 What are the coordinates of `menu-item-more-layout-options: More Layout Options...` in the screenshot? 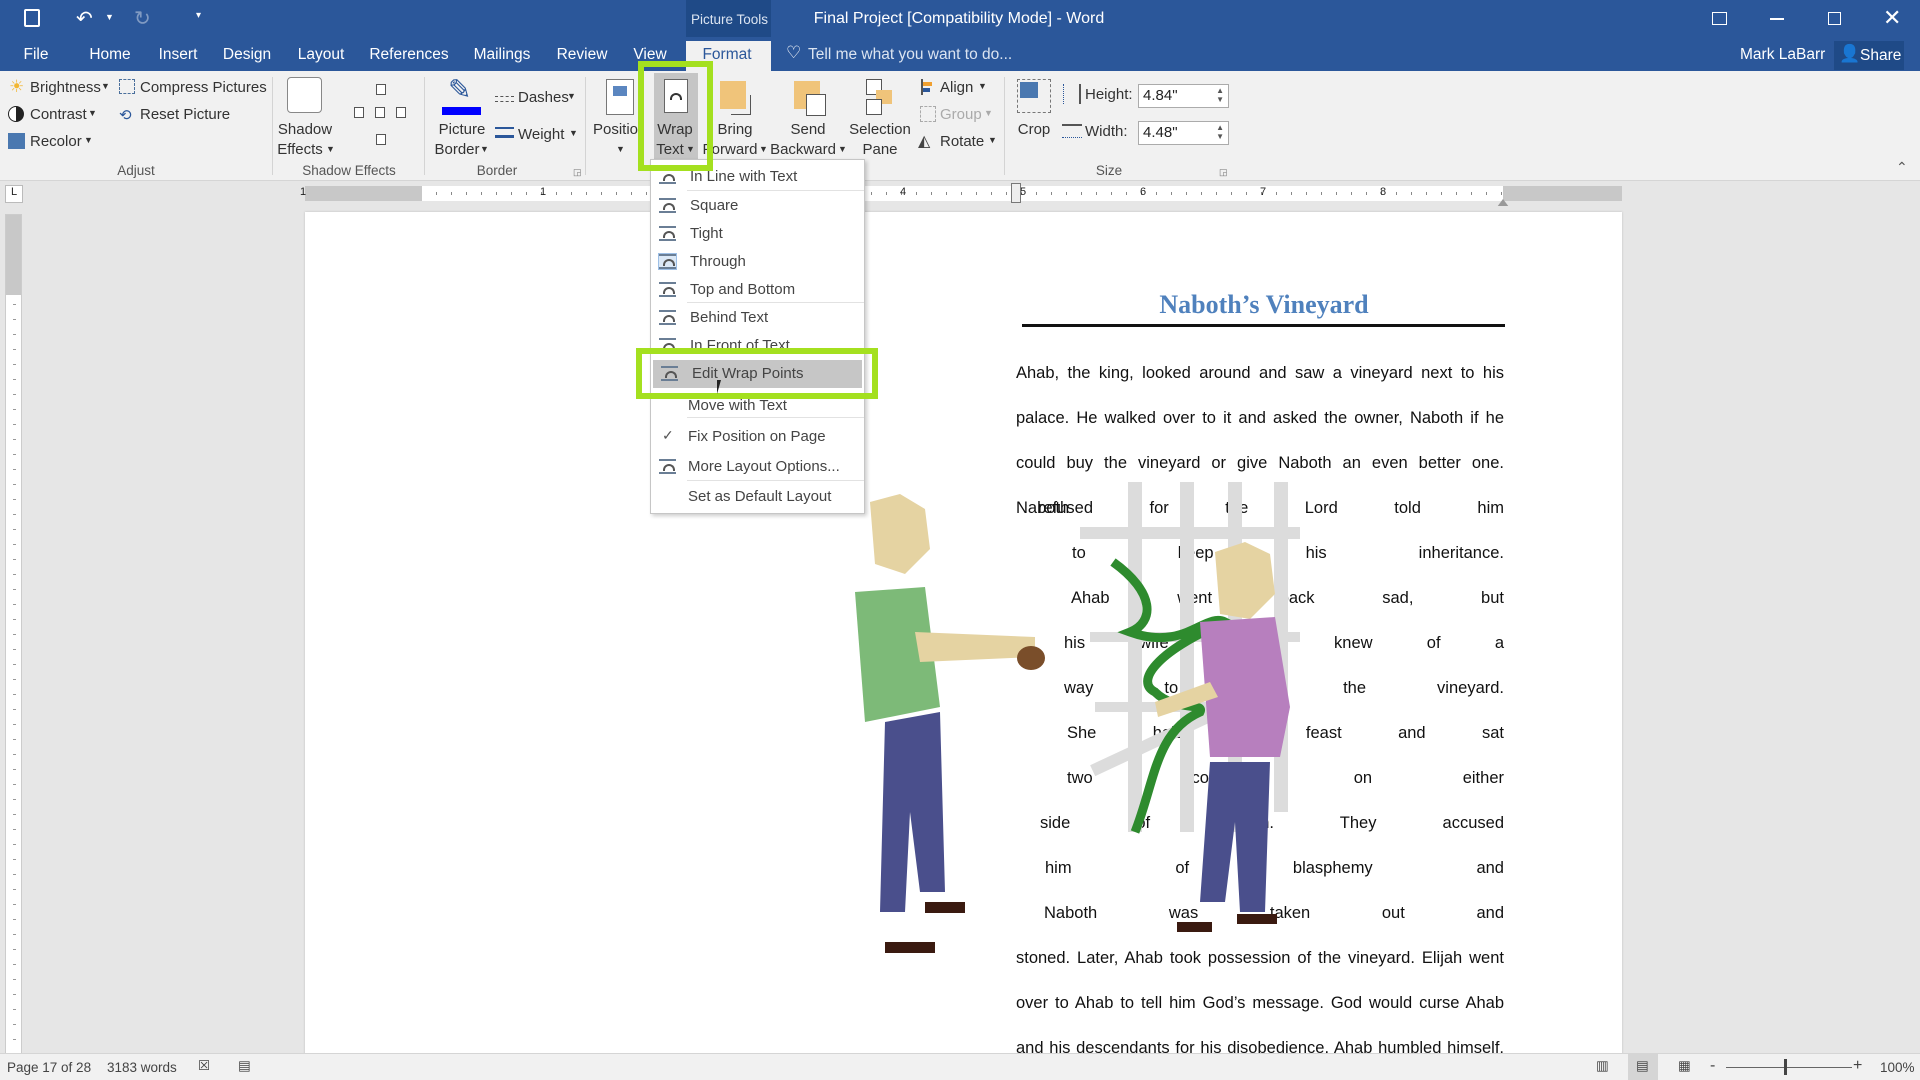 It's located at (757, 467).